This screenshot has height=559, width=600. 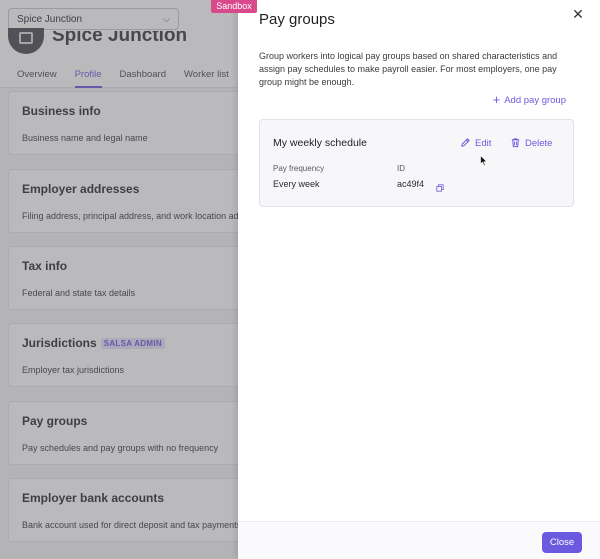 I want to click on edit-button: Edit, so click(x=475, y=143).